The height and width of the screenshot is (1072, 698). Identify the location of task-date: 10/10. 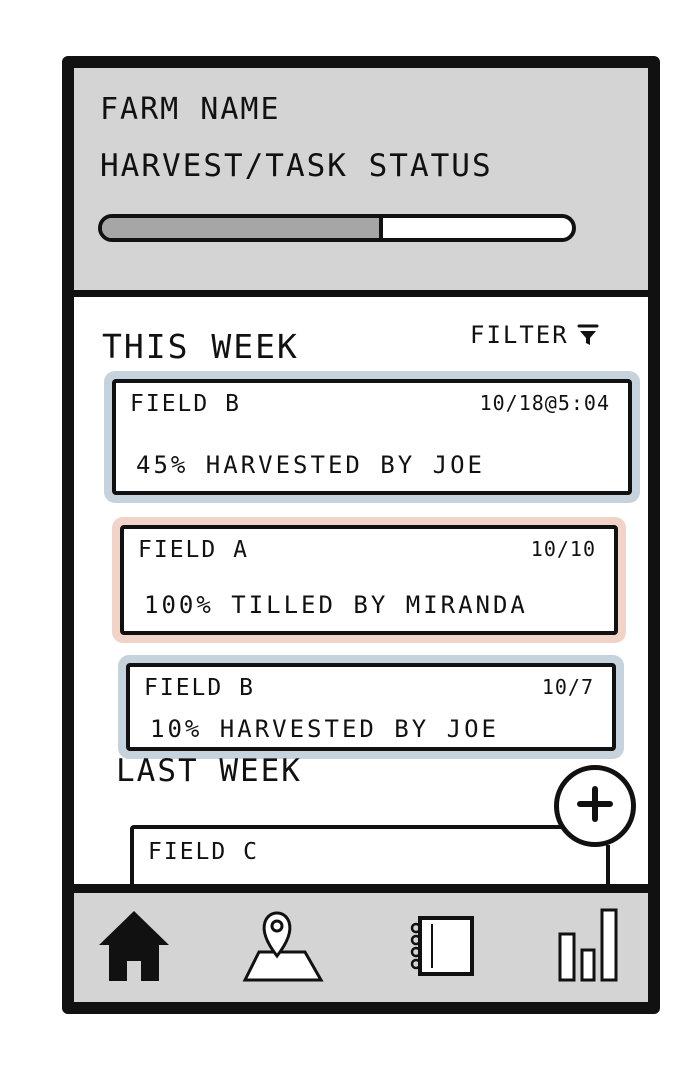
(563, 549).